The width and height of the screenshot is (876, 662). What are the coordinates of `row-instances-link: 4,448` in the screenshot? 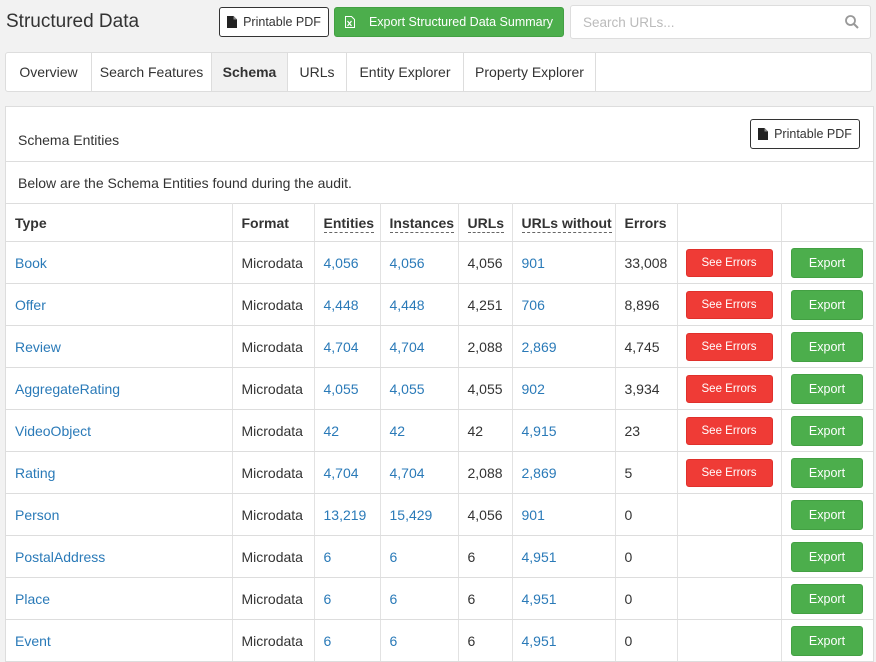 It's located at (419, 304).